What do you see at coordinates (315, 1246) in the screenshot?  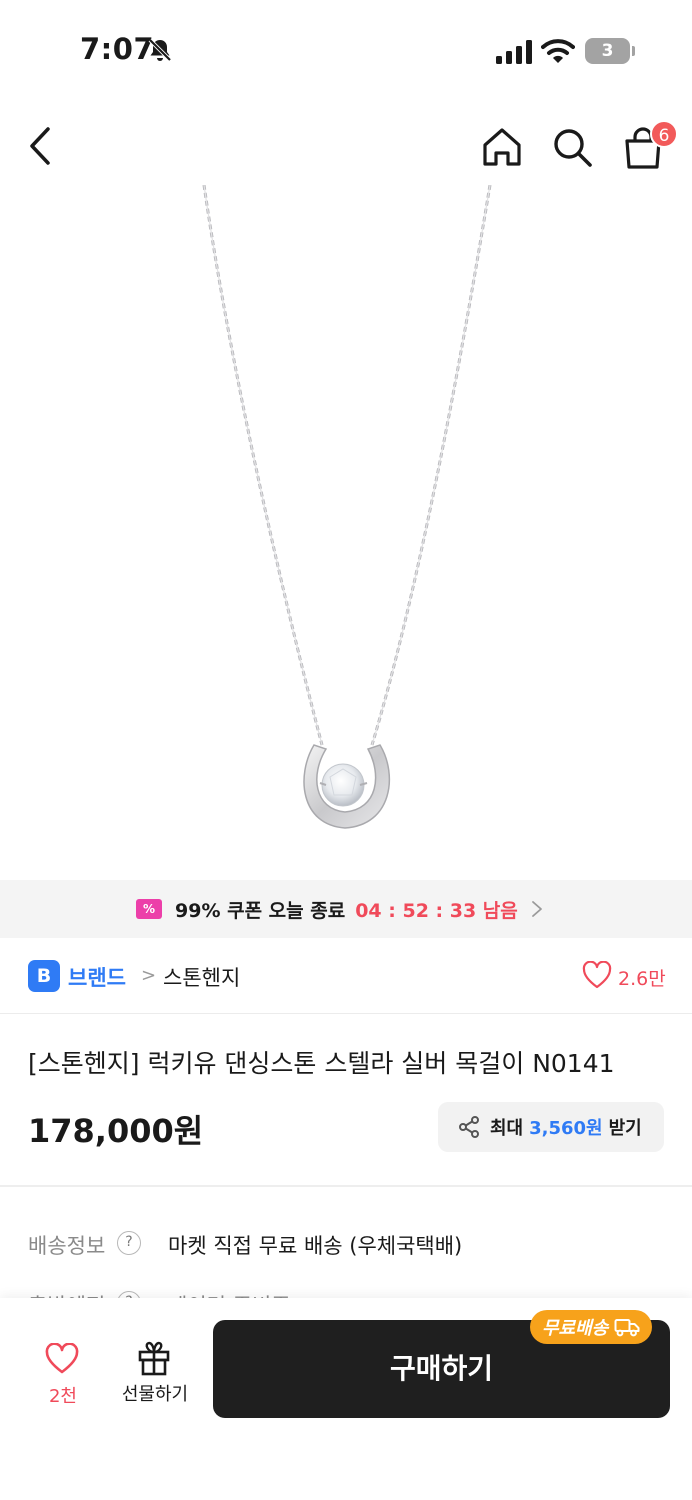 I see `shipping-info-value: 마켓 직접 무료 배송 (우체국택배)` at bounding box center [315, 1246].